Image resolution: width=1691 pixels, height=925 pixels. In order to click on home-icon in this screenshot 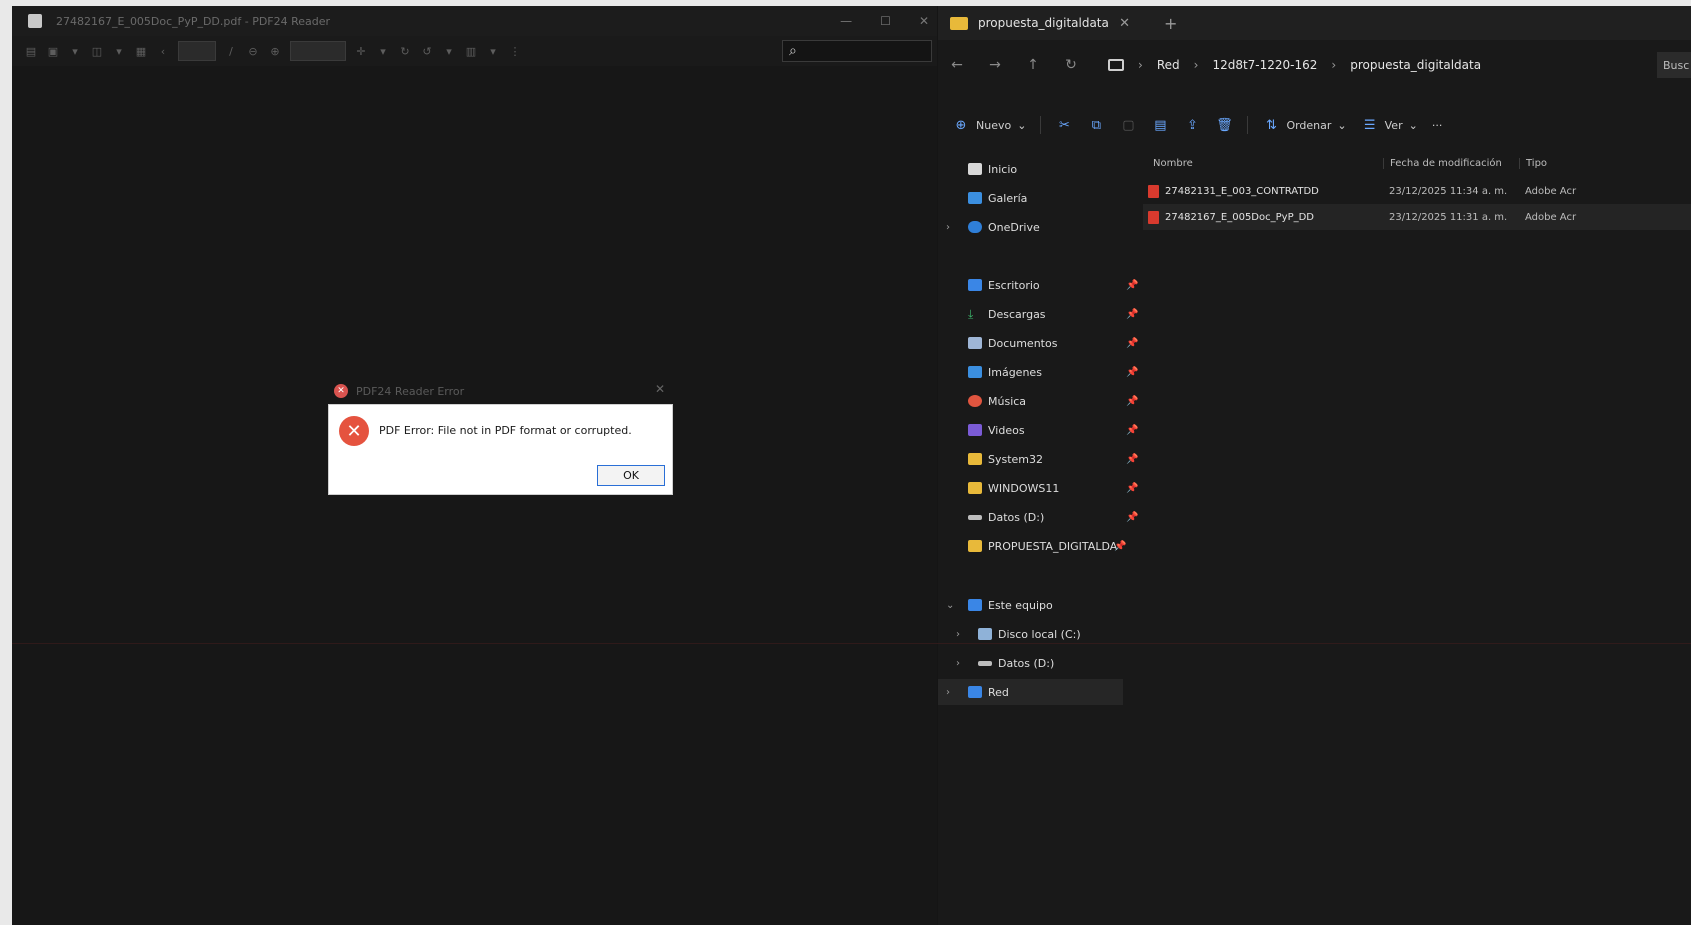, I will do `click(975, 169)`.